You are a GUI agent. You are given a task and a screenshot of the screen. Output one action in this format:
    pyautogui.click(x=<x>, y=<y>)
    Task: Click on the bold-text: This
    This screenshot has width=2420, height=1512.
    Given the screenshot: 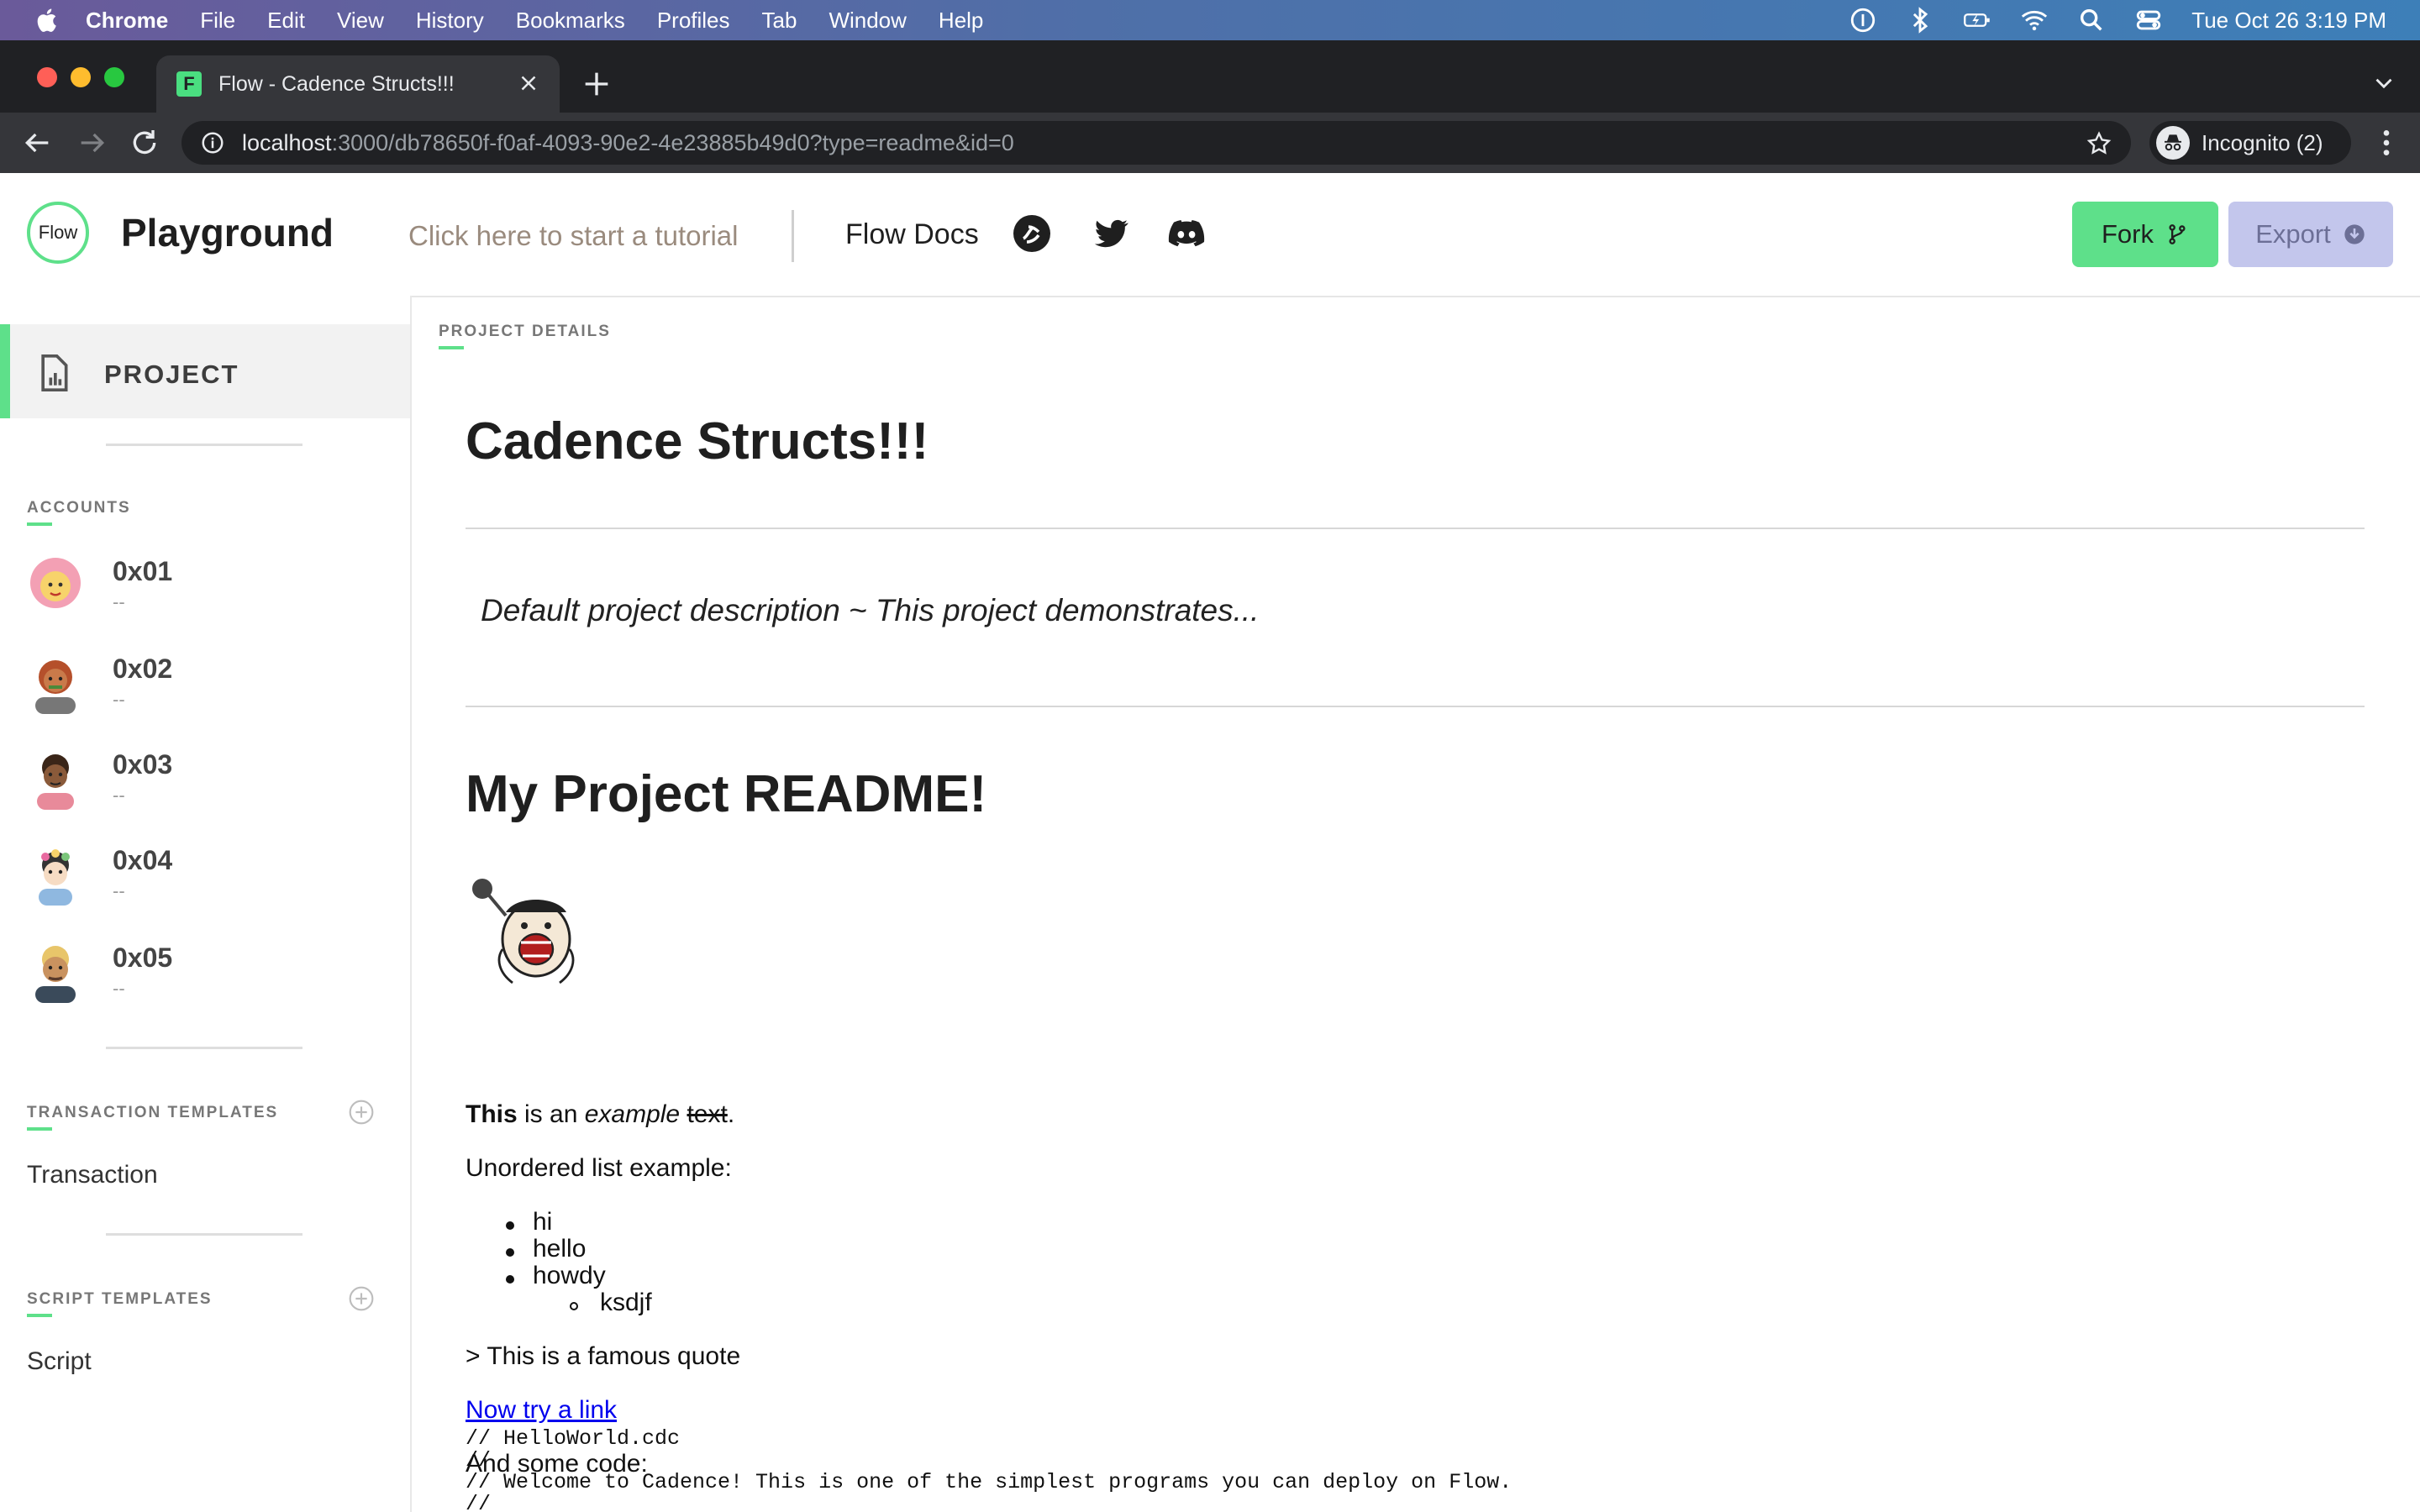 What is the action you would take?
    pyautogui.click(x=492, y=1114)
    